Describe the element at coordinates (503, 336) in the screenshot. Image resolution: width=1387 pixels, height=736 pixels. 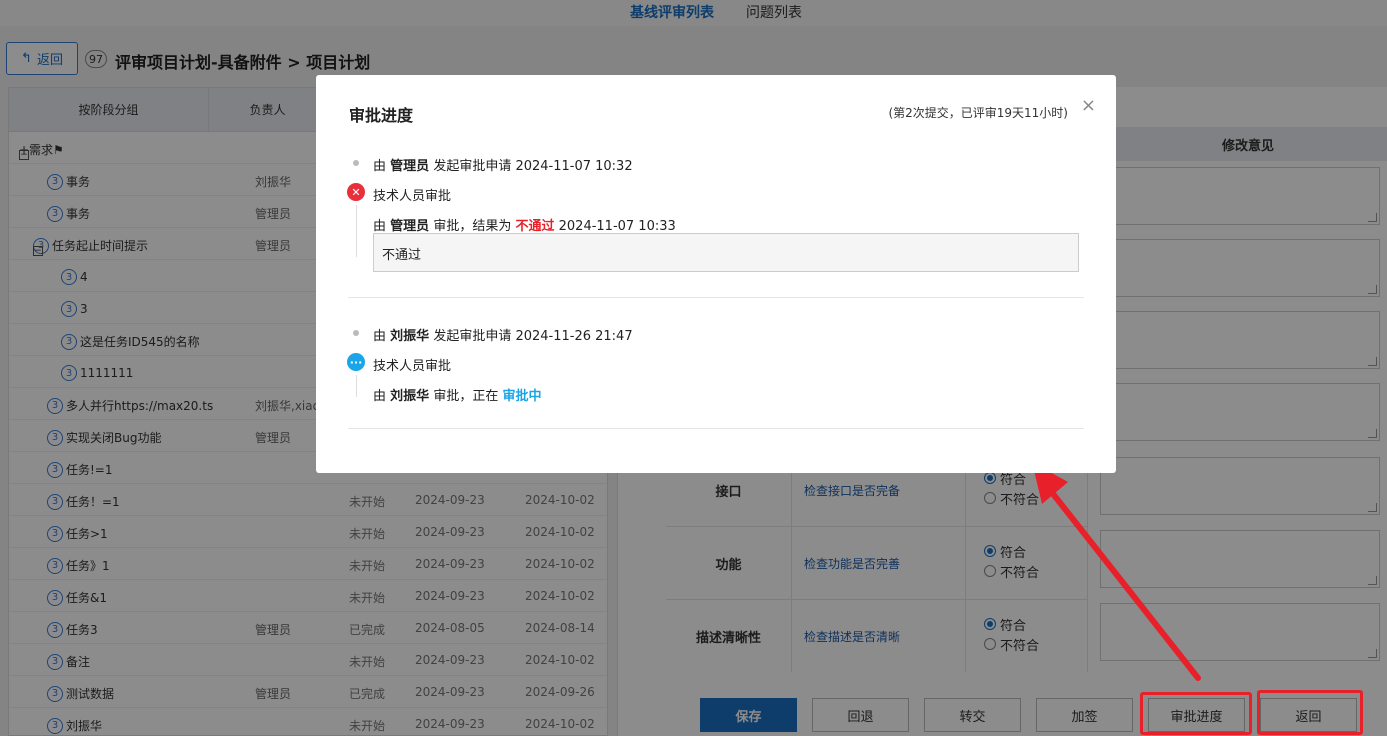
I see `round2-initiate-text: 由 刘振华 发起审批申请 2024-11-26 21:47` at that location.